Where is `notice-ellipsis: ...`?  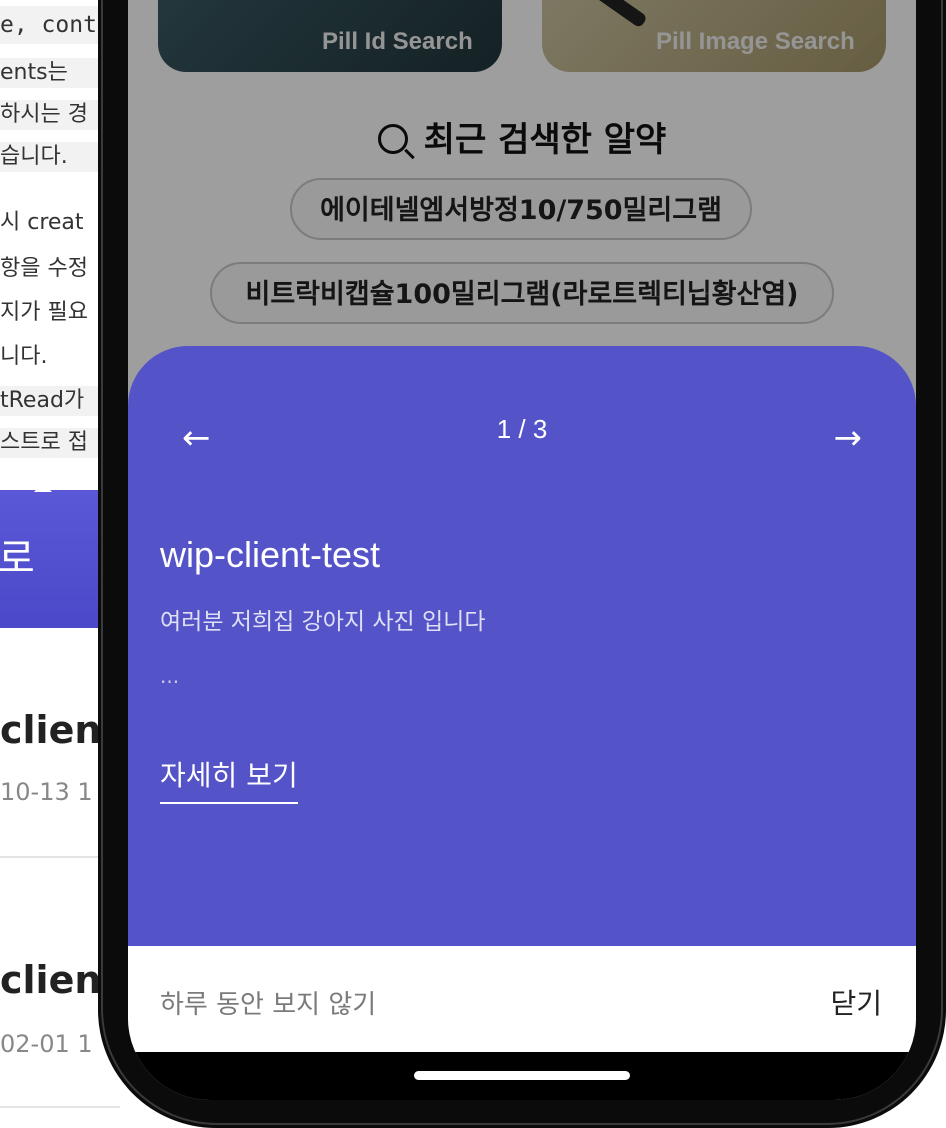 notice-ellipsis: ... is located at coordinates (170, 676).